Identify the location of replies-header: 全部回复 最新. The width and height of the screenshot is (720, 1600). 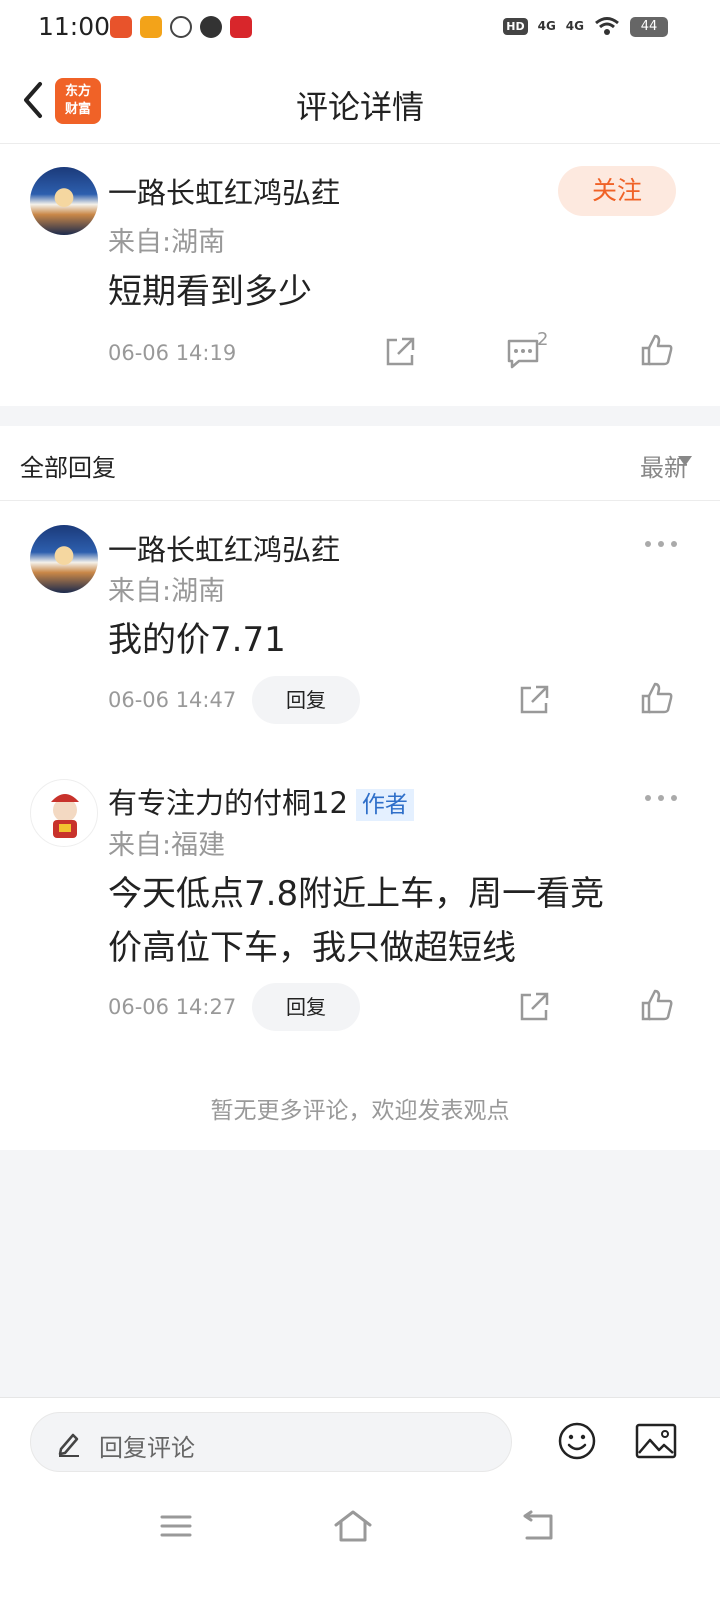
(360, 463).